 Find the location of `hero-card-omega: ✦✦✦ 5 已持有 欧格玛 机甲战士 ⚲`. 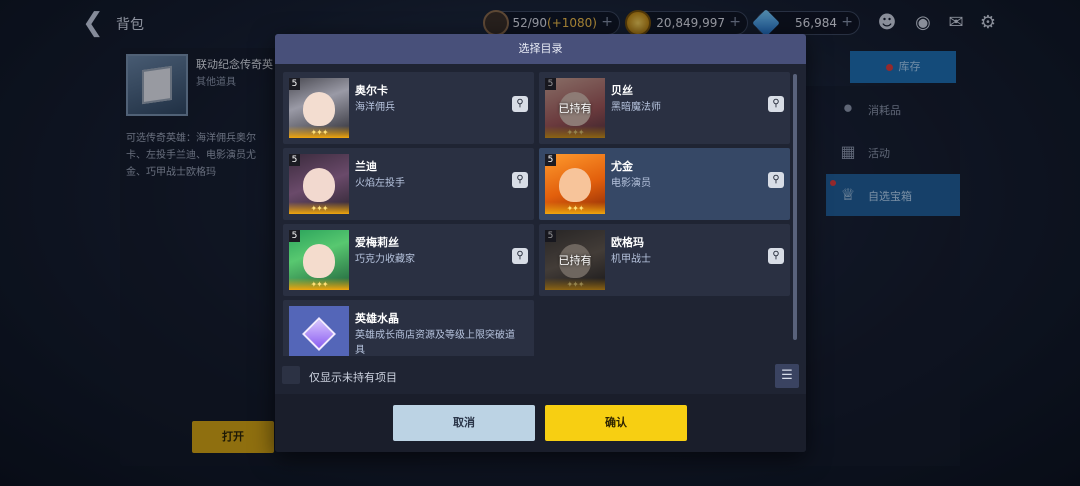

hero-card-omega: ✦✦✦ 5 已持有 欧格玛 机甲战士 ⚲ is located at coordinates (664, 260).